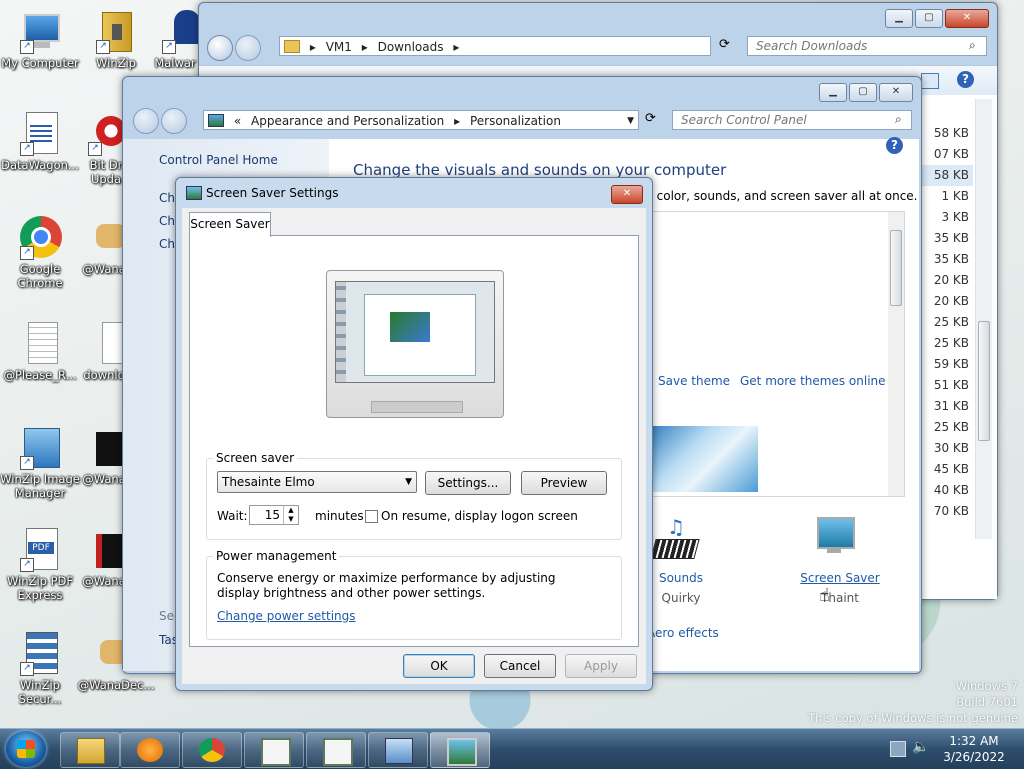  Describe the element at coordinates (175, 40) in the screenshot. I see `desktop-icon-malwarebytes: ↗ Malwar` at that location.